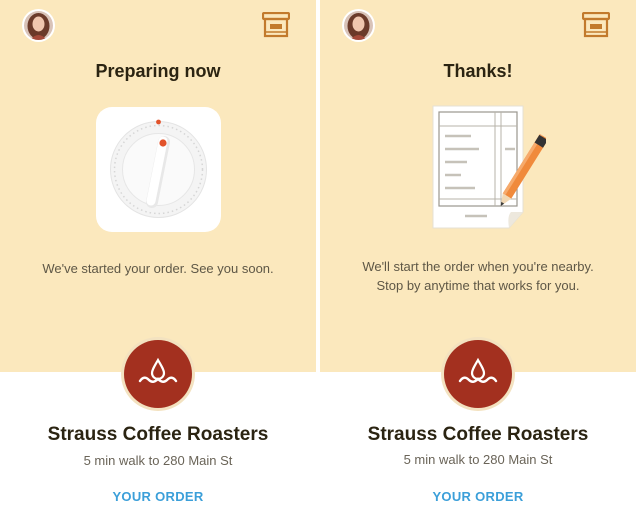 The height and width of the screenshot is (527, 636). What do you see at coordinates (490, 168) in the screenshot?
I see `receipt-pencil-icon` at bounding box center [490, 168].